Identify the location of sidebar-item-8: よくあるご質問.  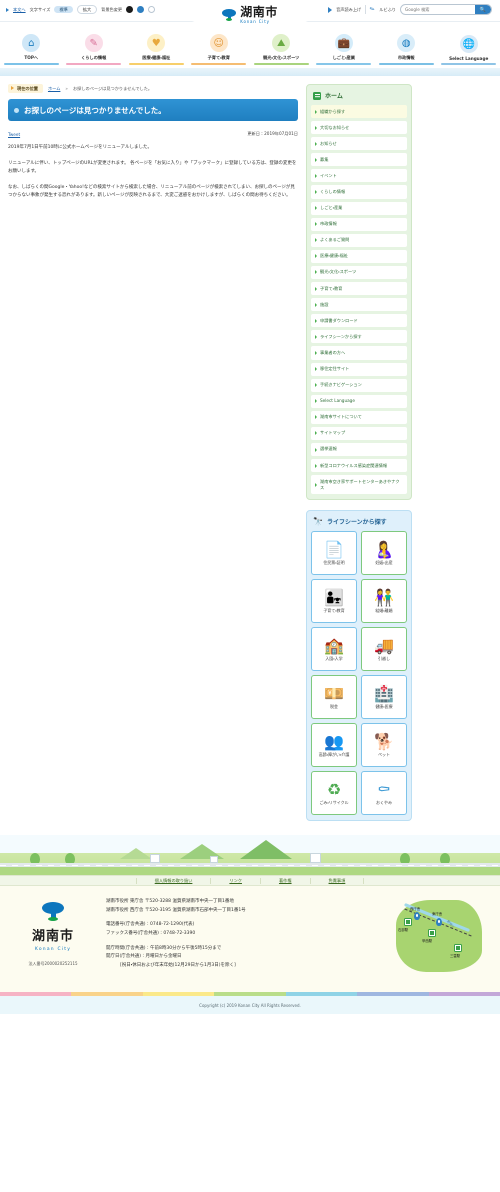
(359, 240).